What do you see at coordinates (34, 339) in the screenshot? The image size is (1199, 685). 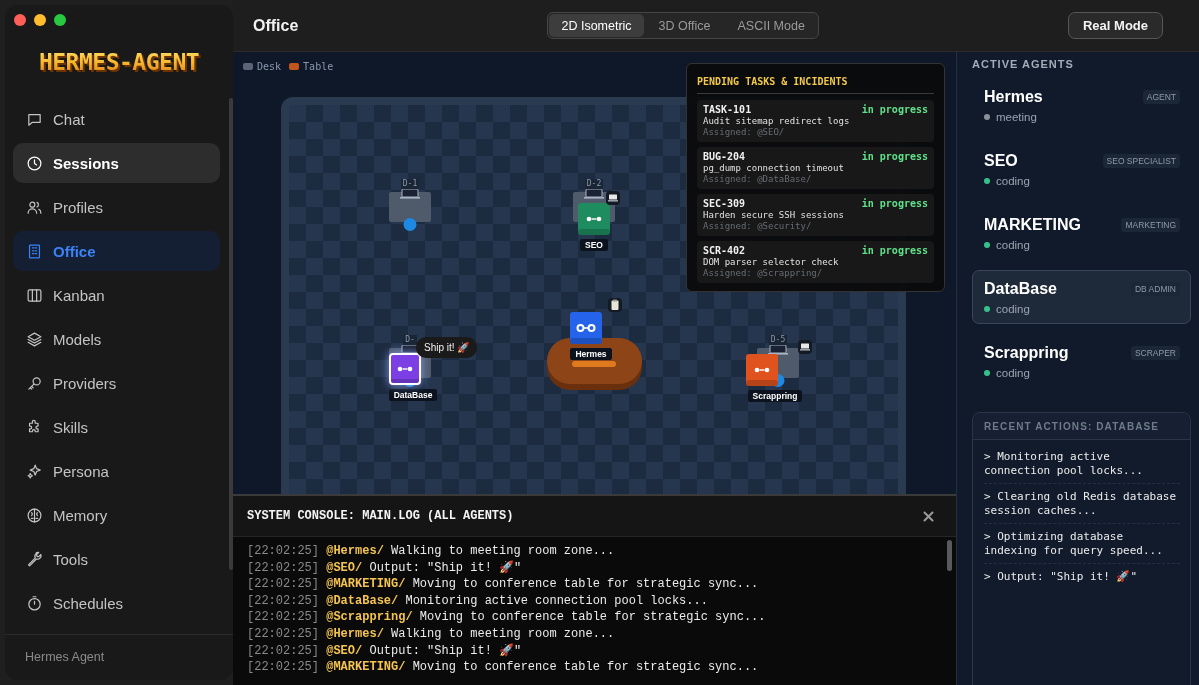 I see `layers-icon` at bounding box center [34, 339].